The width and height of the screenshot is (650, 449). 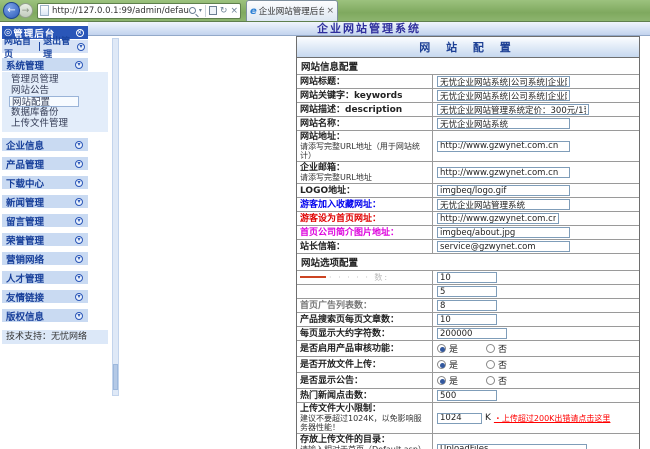 What do you see at coordinates (330, 11) in the screenshot?
I see `tab-close-icon: ×` at bounding box center [330, 11].